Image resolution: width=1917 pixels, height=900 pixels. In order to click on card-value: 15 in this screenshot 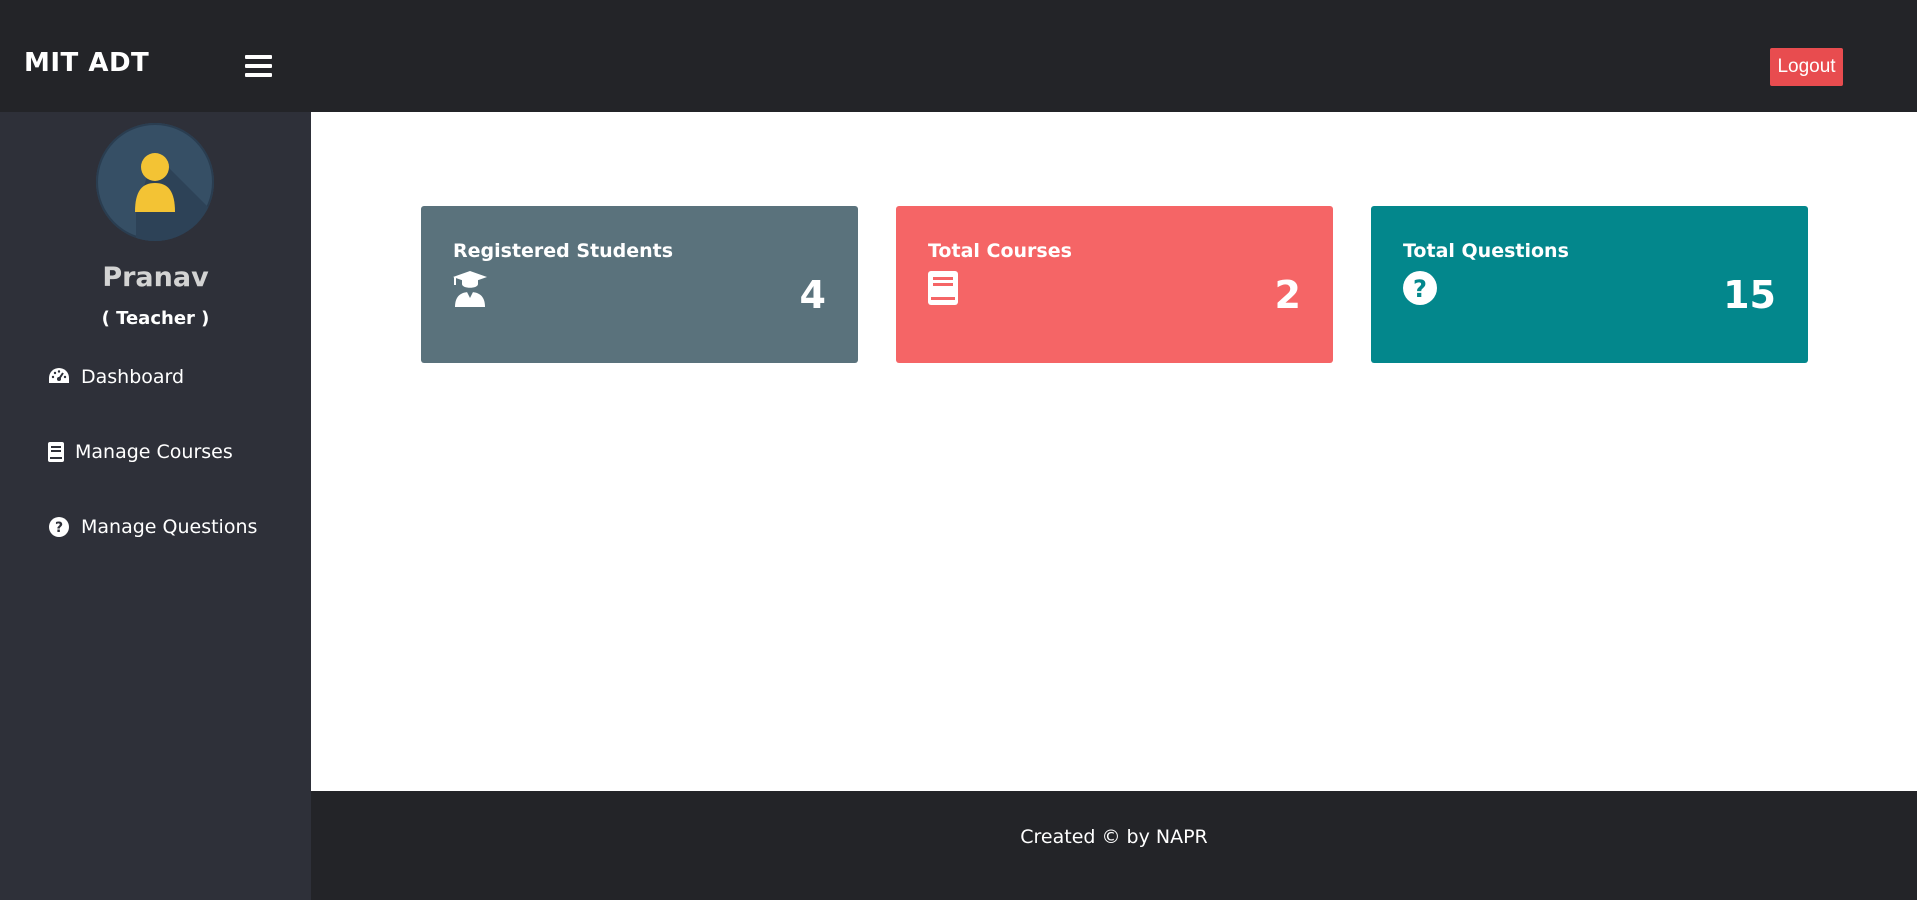, I will do `click(1749, 295)`.